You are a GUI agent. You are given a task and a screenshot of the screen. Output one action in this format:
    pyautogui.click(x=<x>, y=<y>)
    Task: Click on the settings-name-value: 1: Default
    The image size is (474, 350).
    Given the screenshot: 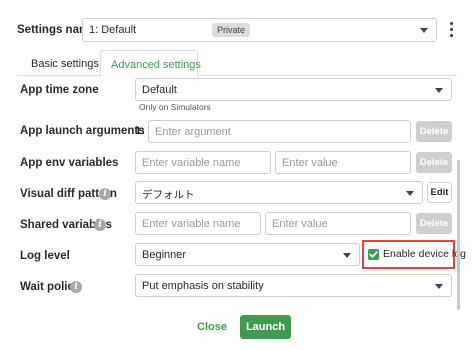 What is the action you would take?
    pyautogui.click(x=113, y=30)
    